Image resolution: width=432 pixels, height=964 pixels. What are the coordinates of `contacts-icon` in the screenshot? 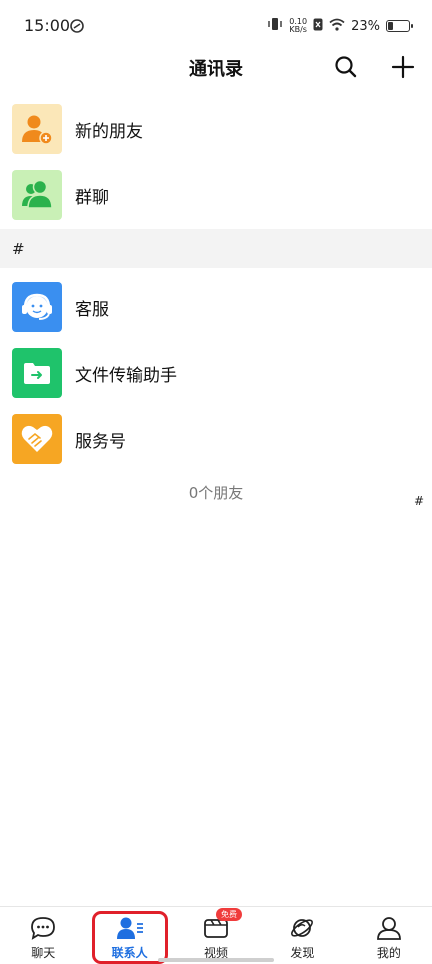 It's located at (130, 928).